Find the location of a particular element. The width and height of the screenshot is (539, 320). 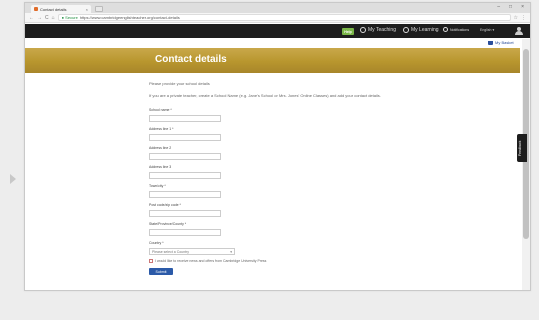

submit-button: Submit is located at coordinates (161, 271).